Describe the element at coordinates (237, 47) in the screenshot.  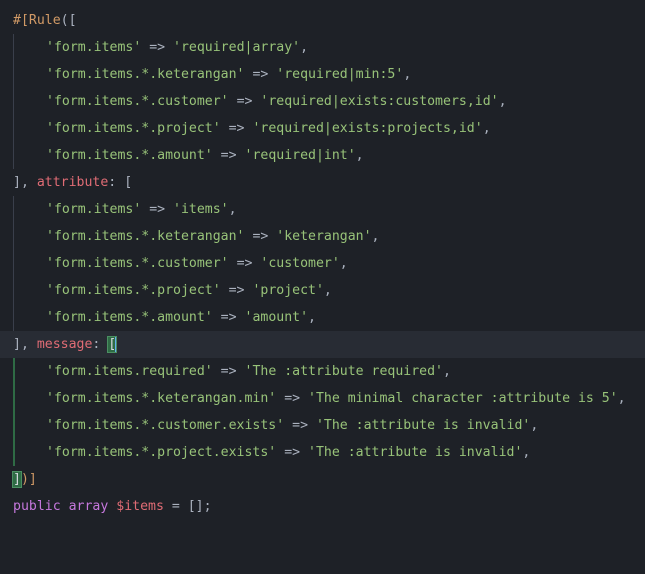
I see `array-value: 'required|array'` at that location.